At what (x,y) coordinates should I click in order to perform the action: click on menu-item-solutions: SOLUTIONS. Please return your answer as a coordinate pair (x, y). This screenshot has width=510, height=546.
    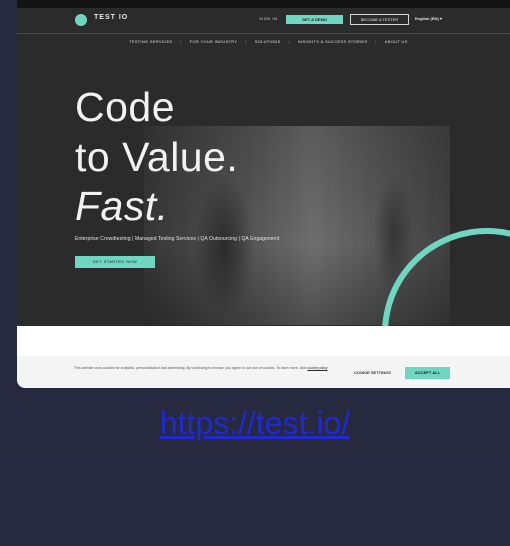
    Looking at the image, I should click on (268, 41).